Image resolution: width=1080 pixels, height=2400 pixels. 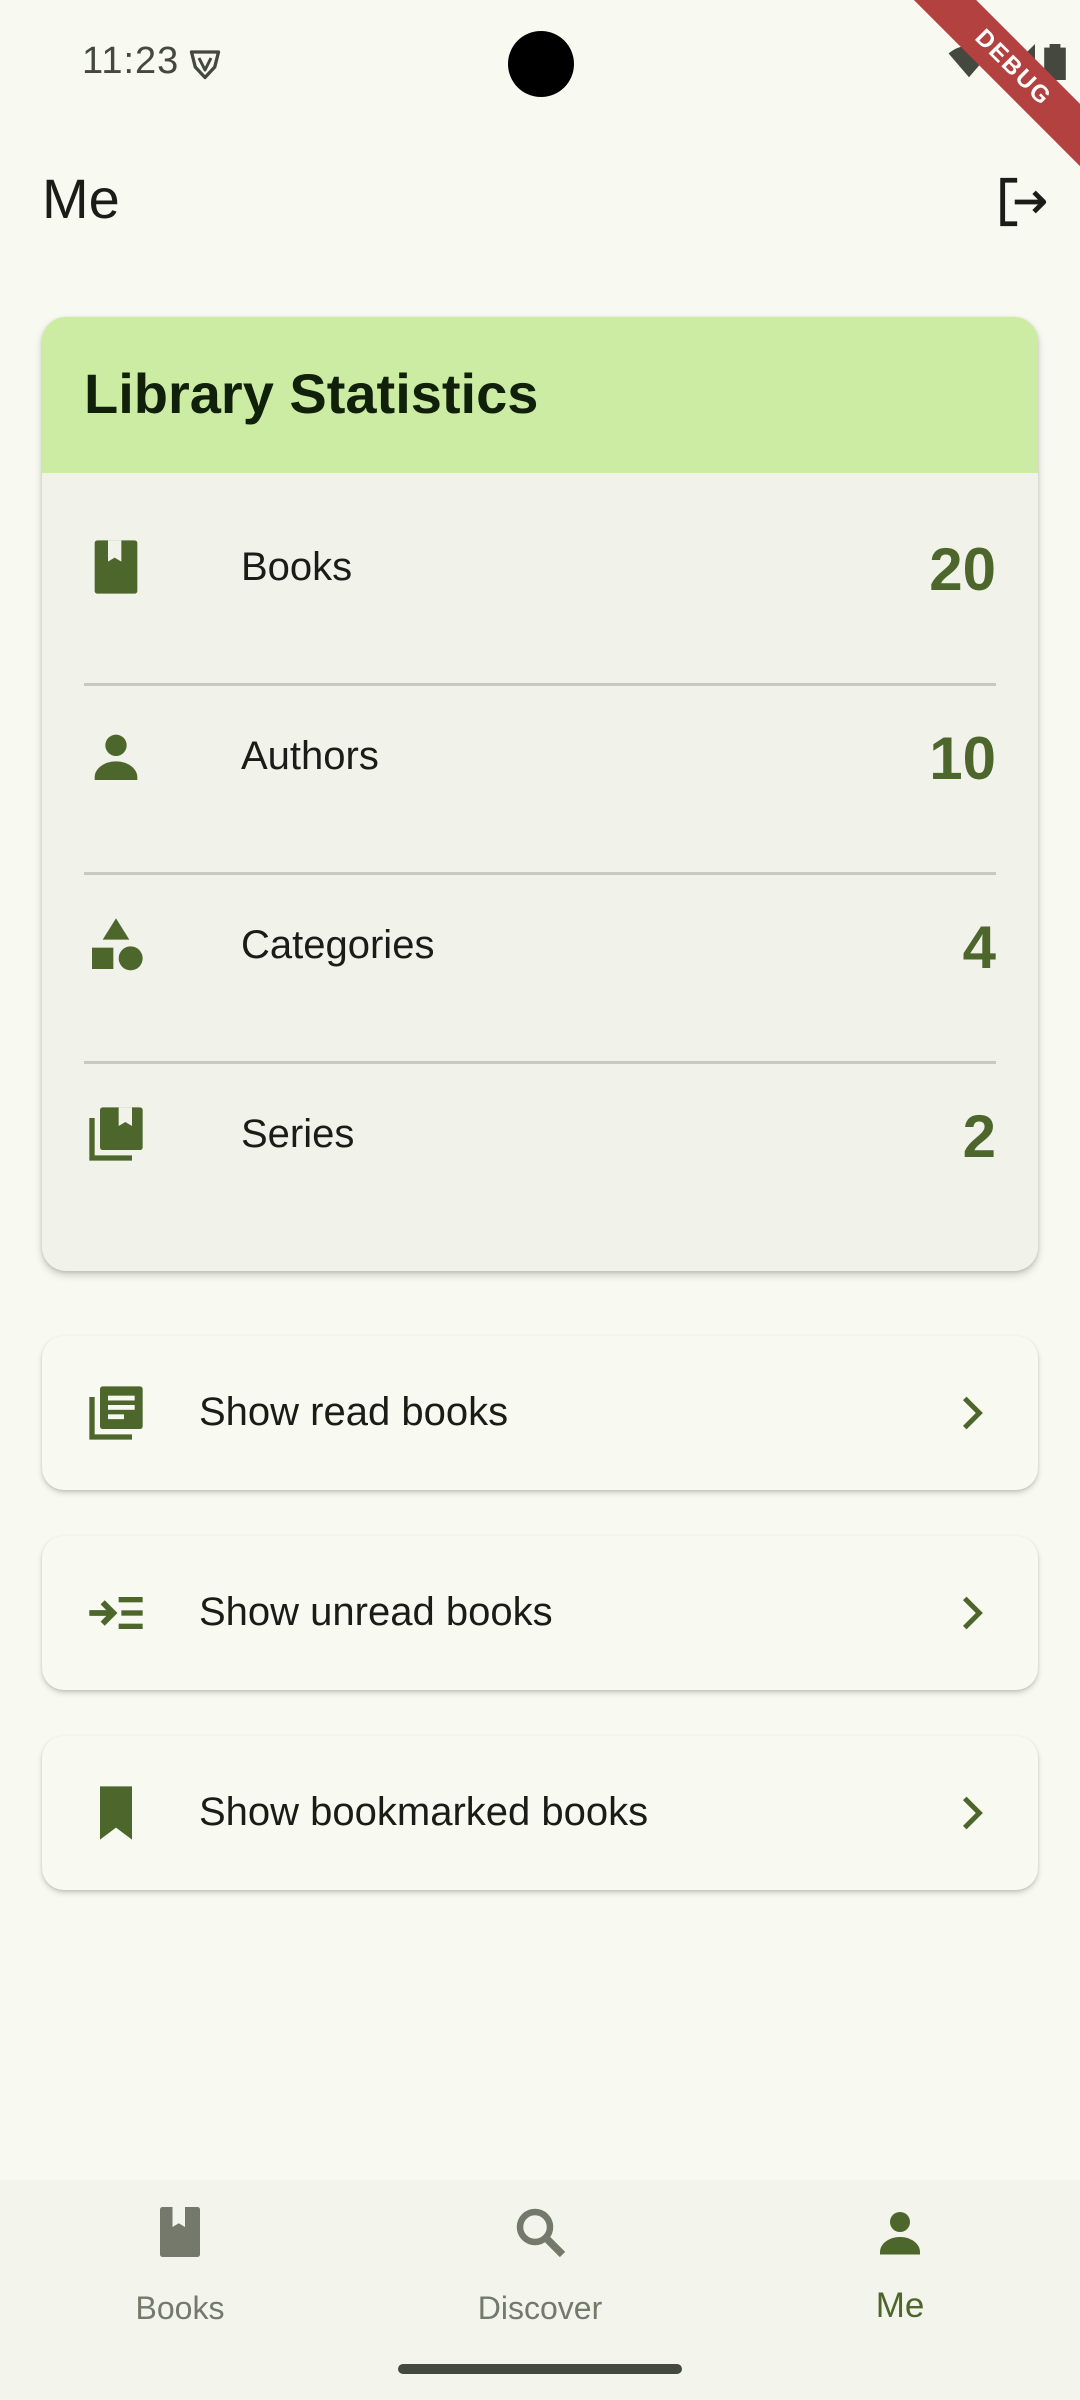 What do you see at coordinates (310, 756) in the screenshot?
I see `stat-label-authors: Authors` at bounding box center [310, 756].